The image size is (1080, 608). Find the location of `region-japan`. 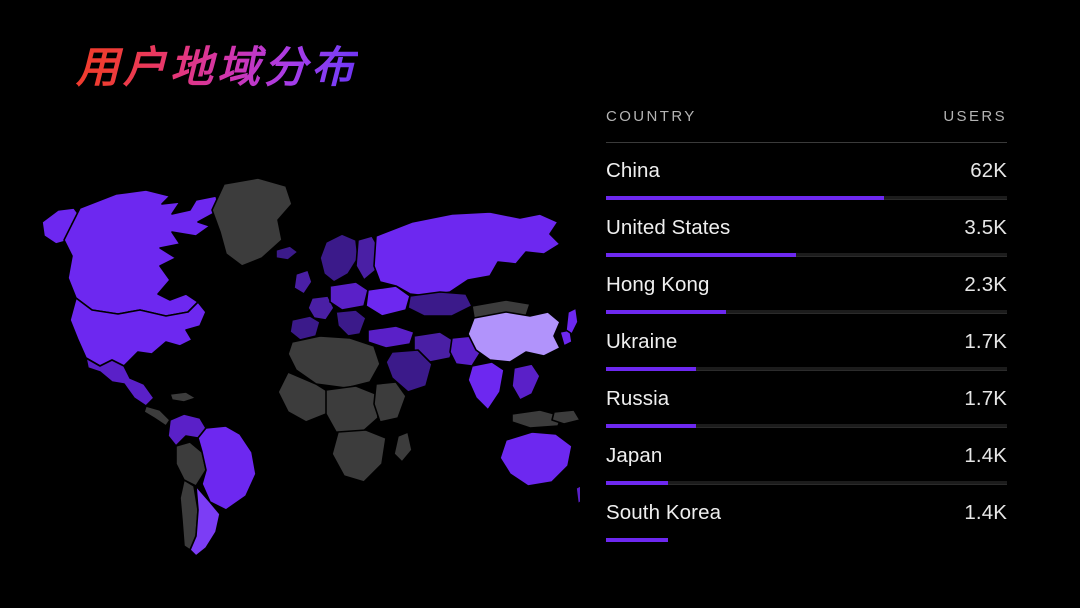

region-japan is located at coordinates (572, 321).